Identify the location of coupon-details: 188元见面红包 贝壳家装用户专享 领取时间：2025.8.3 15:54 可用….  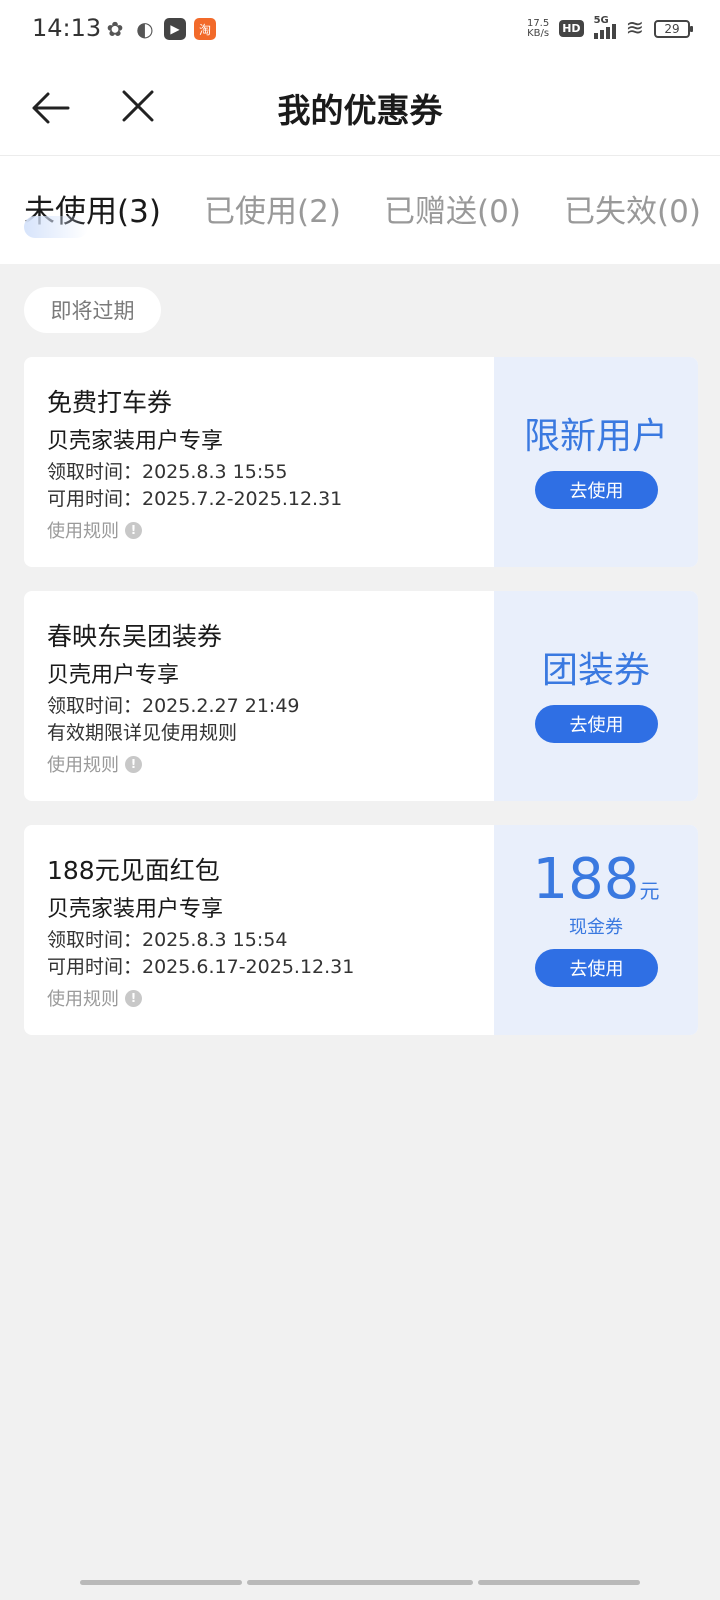
(259, 930).